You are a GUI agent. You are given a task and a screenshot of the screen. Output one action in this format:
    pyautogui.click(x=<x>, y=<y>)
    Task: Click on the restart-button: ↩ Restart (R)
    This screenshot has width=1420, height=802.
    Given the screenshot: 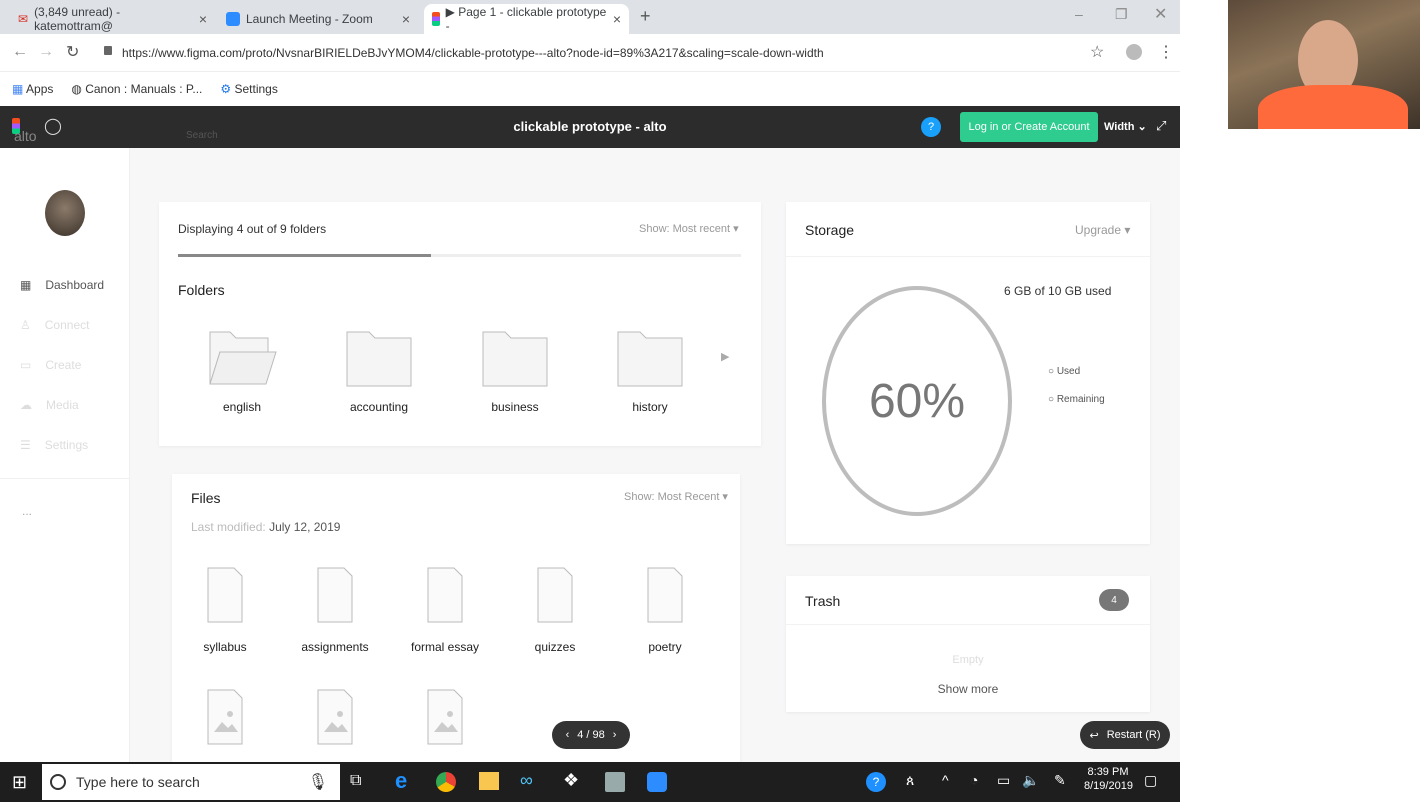 What is the action you would take?
    pyautogui.click(x=1125, y=735)
    